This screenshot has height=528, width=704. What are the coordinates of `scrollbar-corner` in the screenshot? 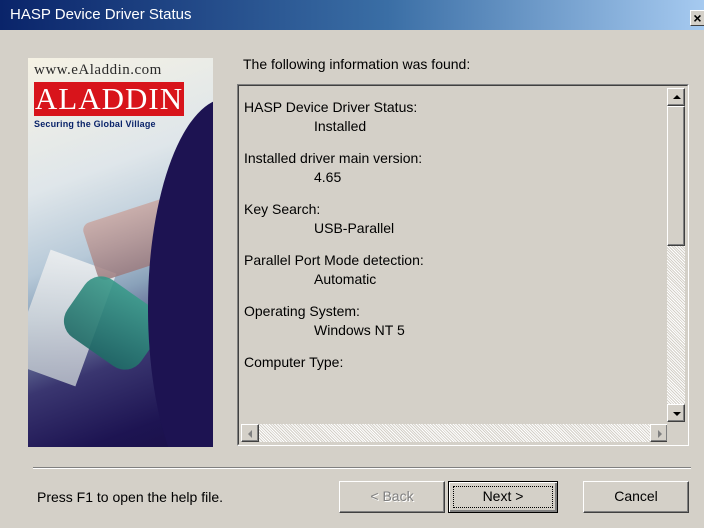 It's located at (676, 433).